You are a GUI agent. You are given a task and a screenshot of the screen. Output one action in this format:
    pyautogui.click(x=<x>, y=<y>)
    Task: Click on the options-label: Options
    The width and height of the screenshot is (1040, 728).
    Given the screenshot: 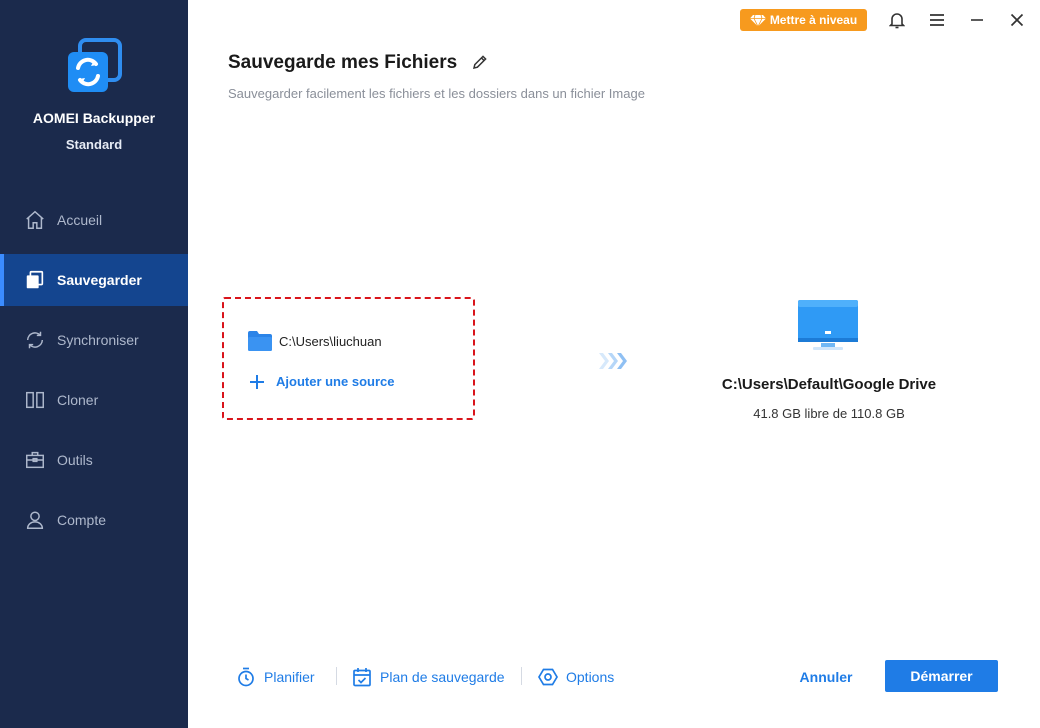 What is the action you would take?
    pyautogui.click(x=590, y=677)
    